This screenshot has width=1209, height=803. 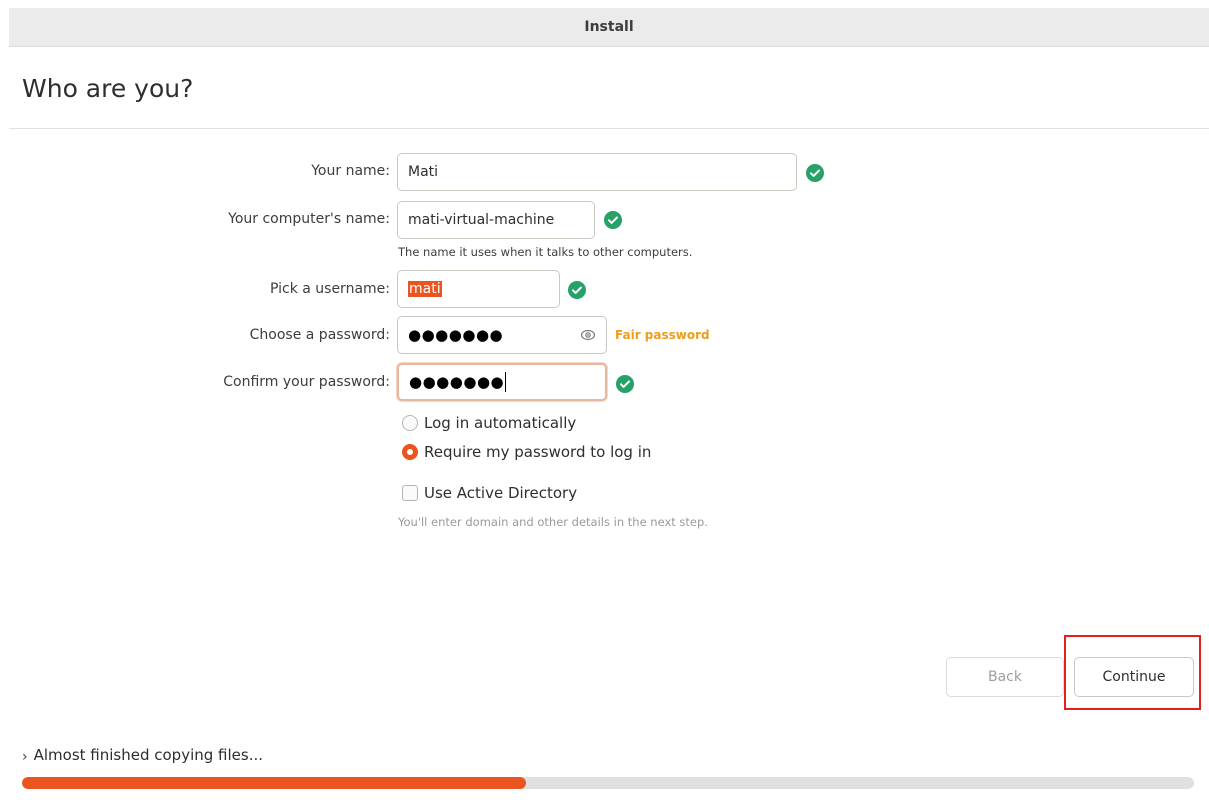 What do you see at coordinates (456, 335) in the screenshot?
I see `password-masked-value: ●●●●●●●` at bounding box center [456, 335].